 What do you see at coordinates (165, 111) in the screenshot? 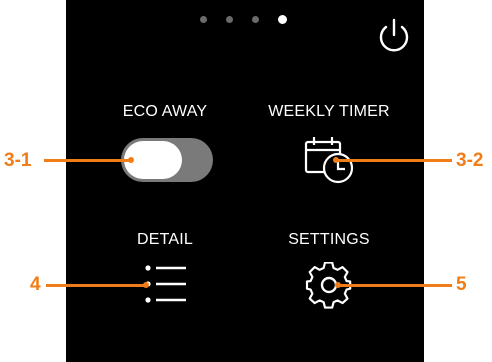
I see `eco-away-label: ECO AWAY` at bounding box center [165, 111].